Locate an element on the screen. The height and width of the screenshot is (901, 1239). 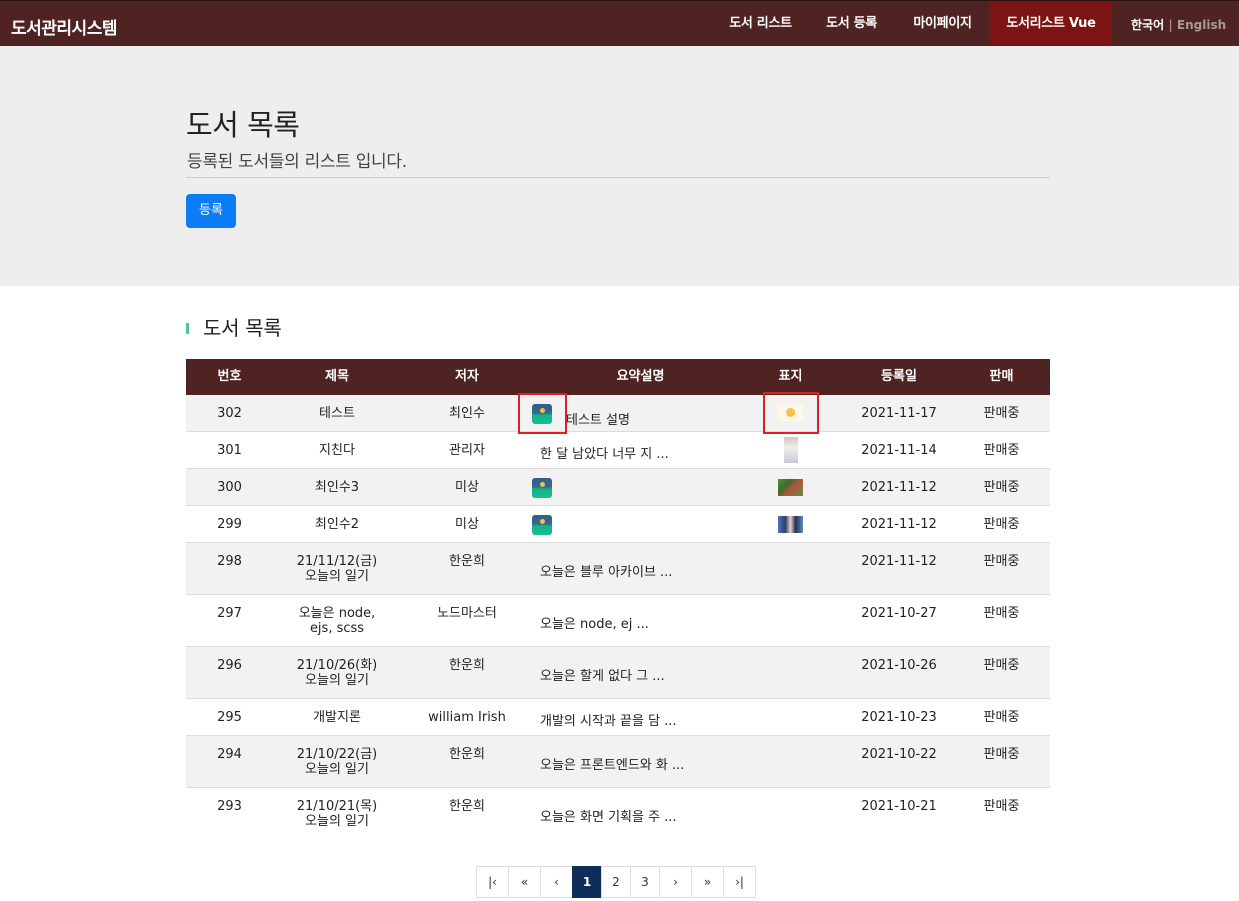
table-header: 번호 제목 저자 요약설명 표지 등록일 판매 is located at coordinates (618, 377).